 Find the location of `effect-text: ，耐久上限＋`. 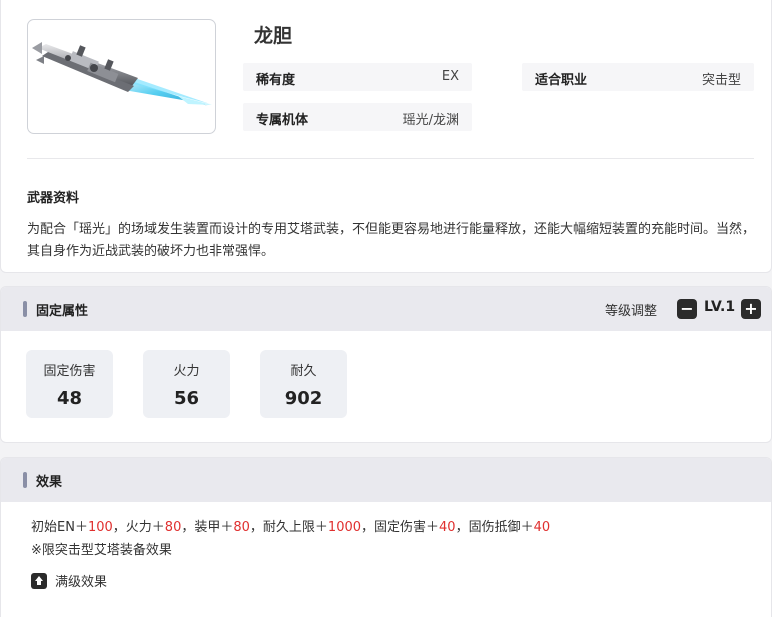

effect-text: ，耐久上限＋ is located at coordinates (288, 527).